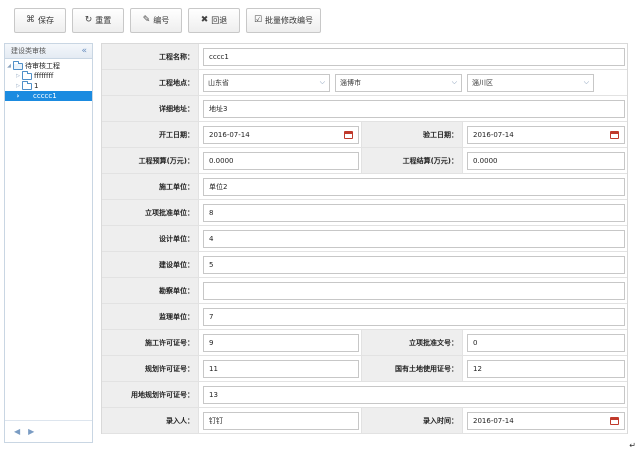 The image size is (640, 453). Describe the element at coordinates (30, 20) in the screenshot. I see `save-icon: ⌘` at that location.